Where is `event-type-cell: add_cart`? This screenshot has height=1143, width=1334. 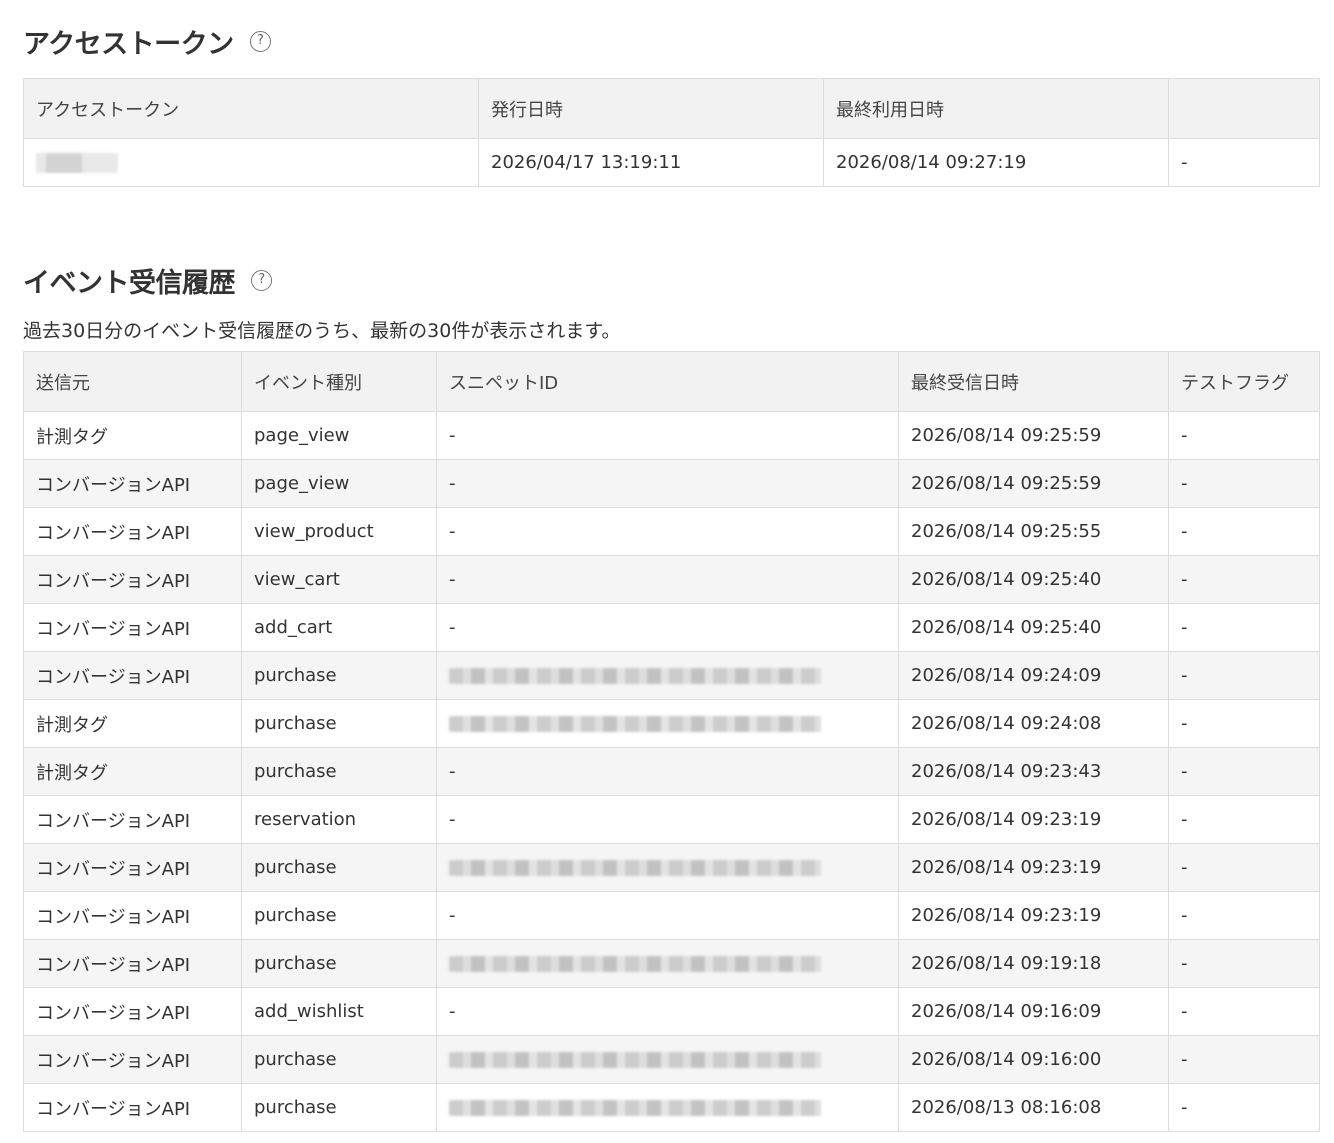 event-type-cell: add_cart is located at coordinates (339, 627).